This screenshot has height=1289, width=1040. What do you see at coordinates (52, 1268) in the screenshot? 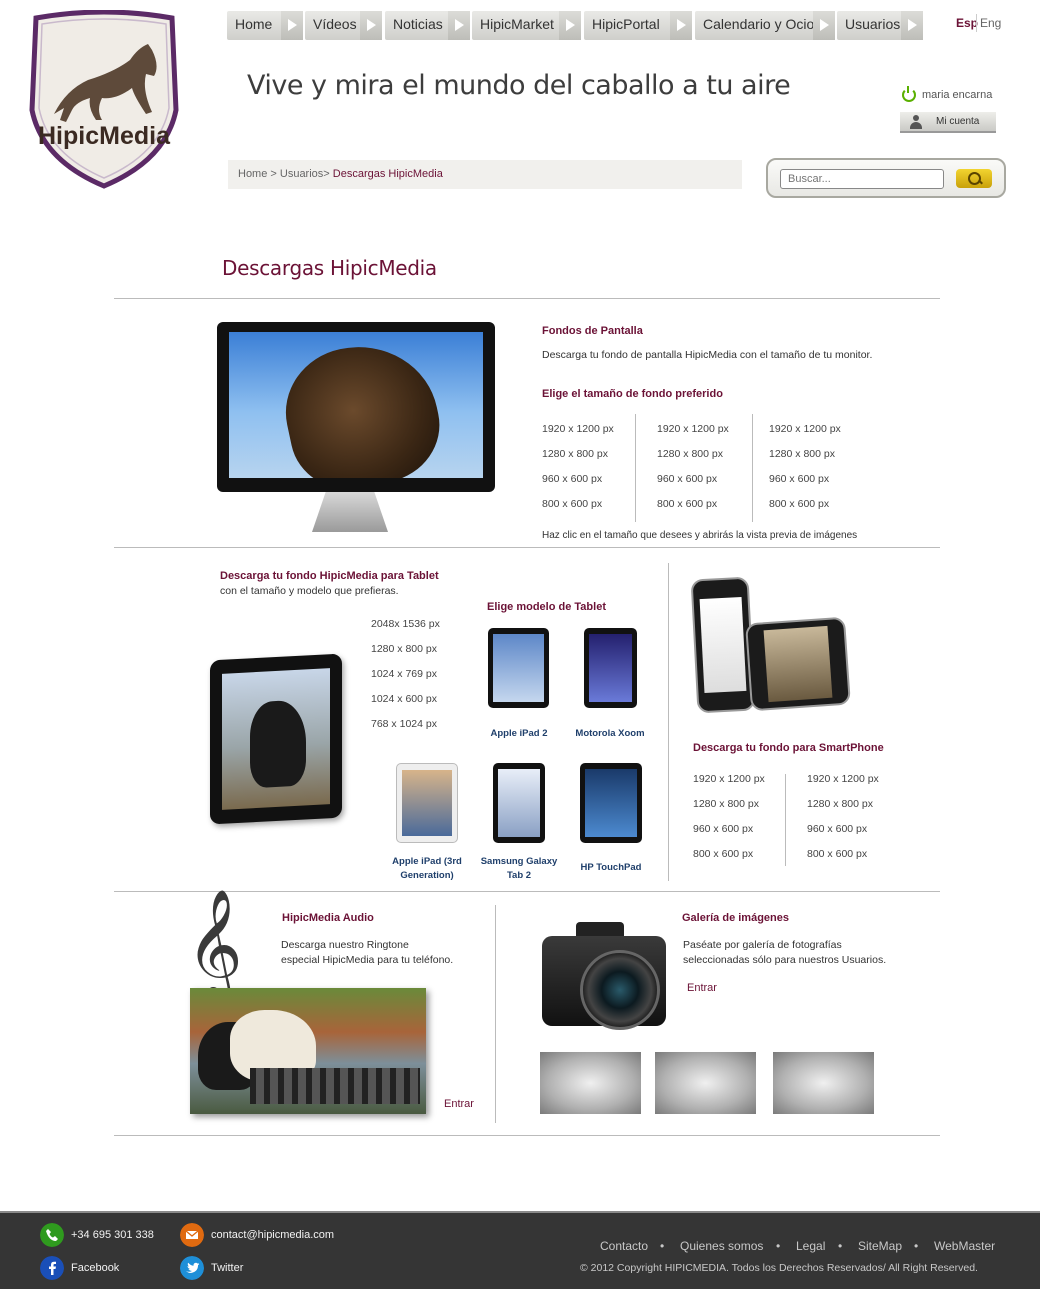
I see `facebook-icon` at bounding box center [52, 1268].